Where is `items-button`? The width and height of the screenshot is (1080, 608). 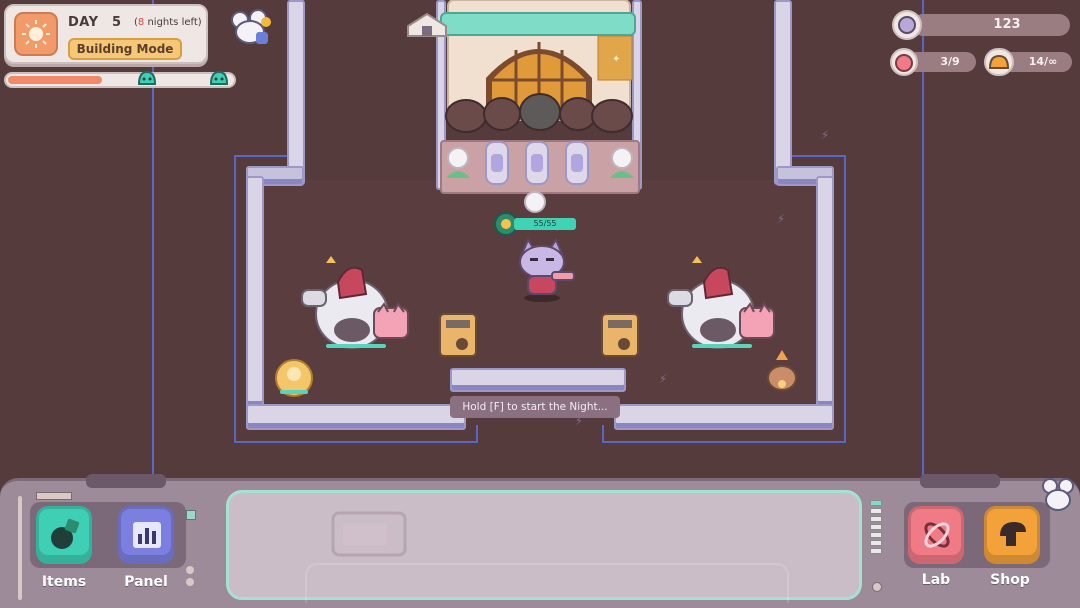
items-button is located at coordinates (64, 535).